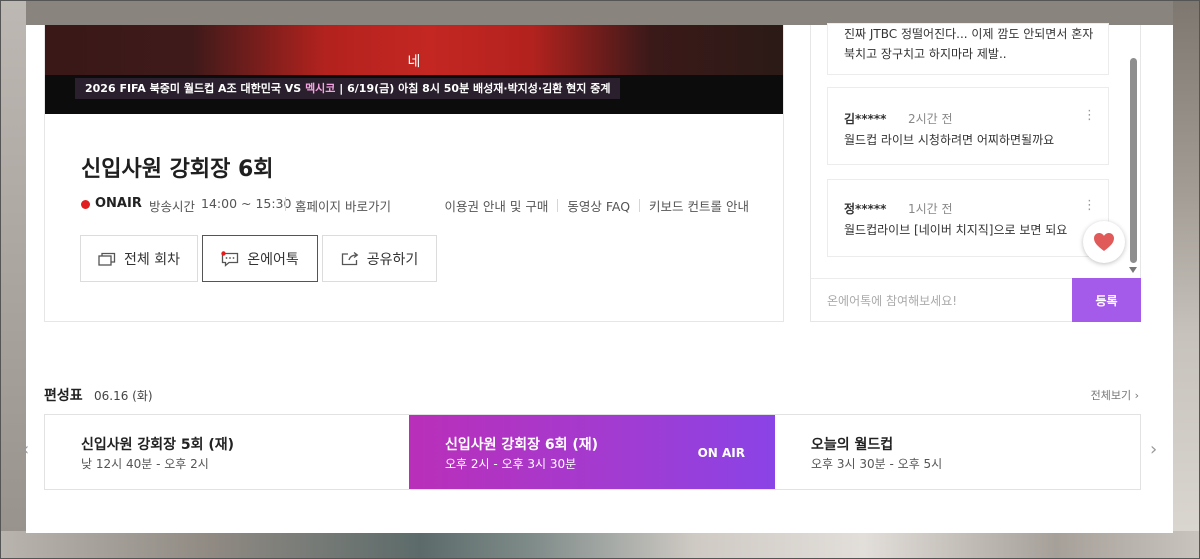  I want to click on onair-badge: ON AIR, so click(721, 453).